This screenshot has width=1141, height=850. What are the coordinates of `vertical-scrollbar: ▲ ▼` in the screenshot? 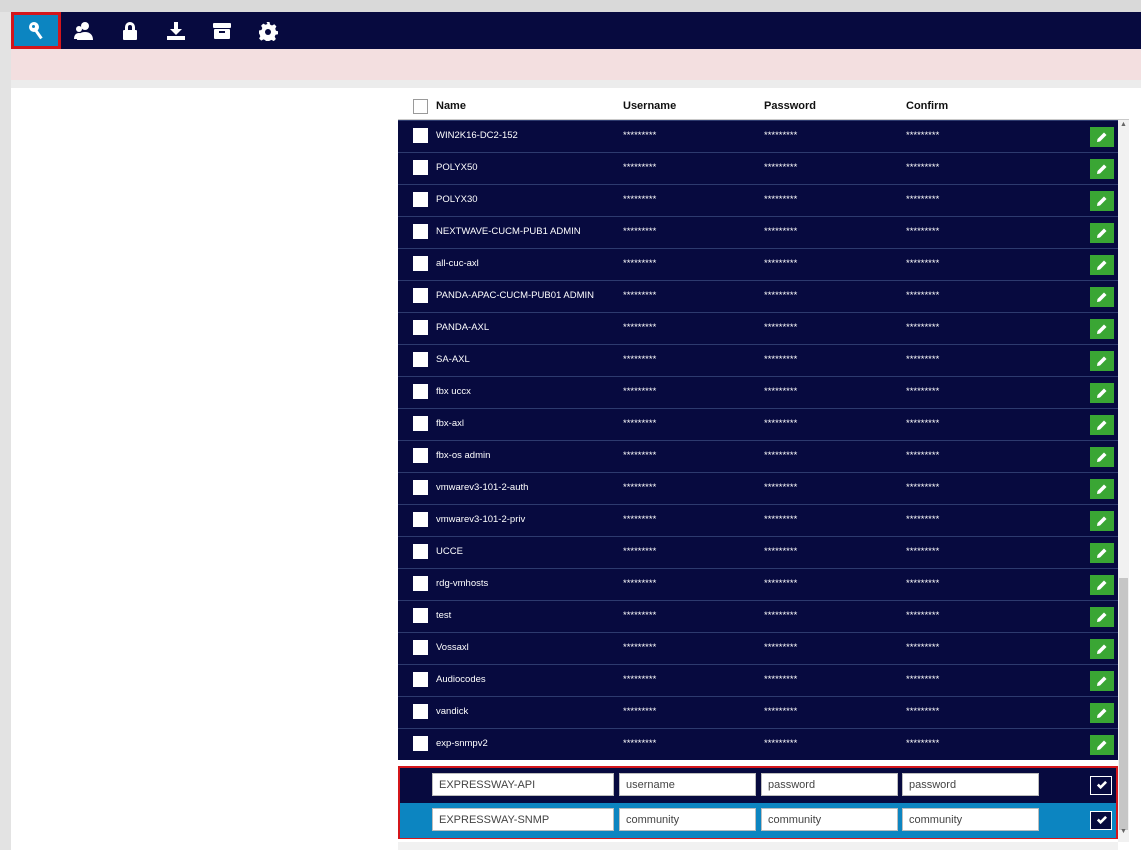 It's located at (1123, 481).